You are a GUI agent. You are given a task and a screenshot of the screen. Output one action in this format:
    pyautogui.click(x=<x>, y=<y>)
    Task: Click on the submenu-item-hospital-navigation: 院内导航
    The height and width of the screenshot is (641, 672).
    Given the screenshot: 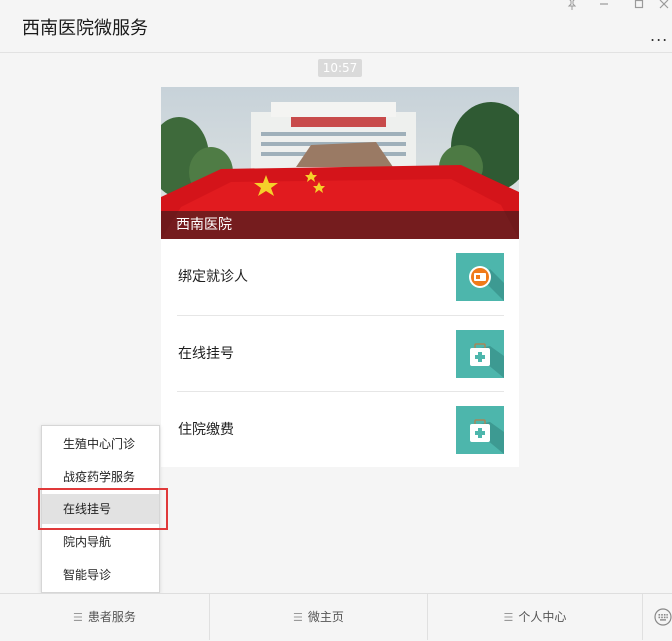 What is the action you would take?
    pyautogui.click(x=100, y=542)
    